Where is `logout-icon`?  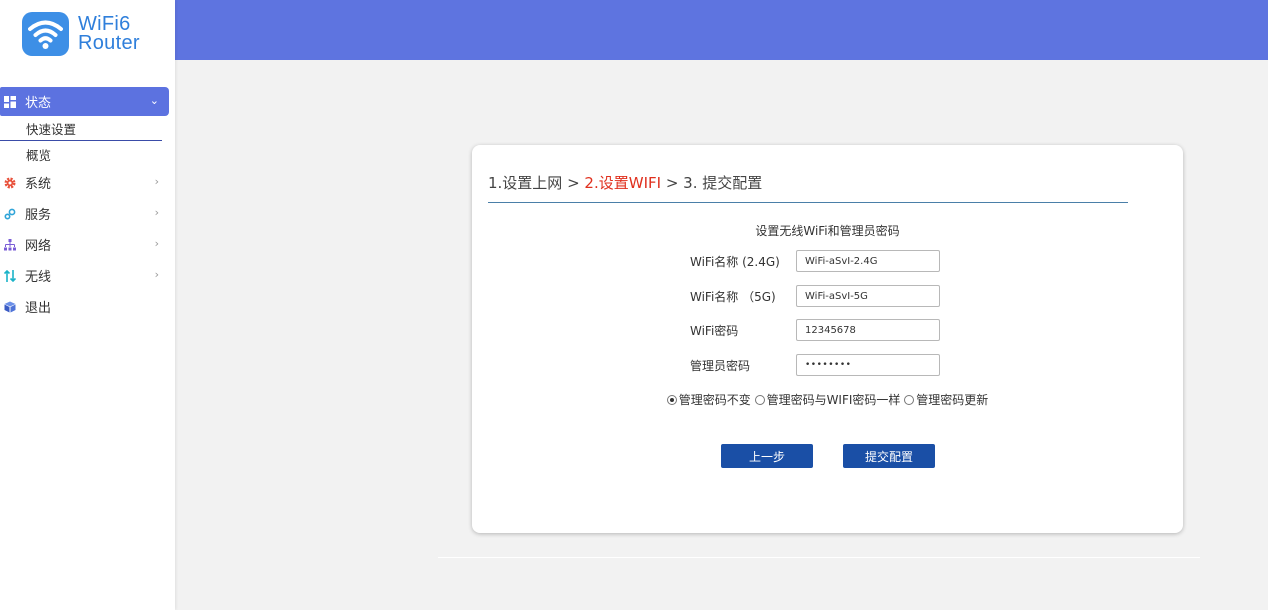 logout-icon is located at coordinates (10, 307).